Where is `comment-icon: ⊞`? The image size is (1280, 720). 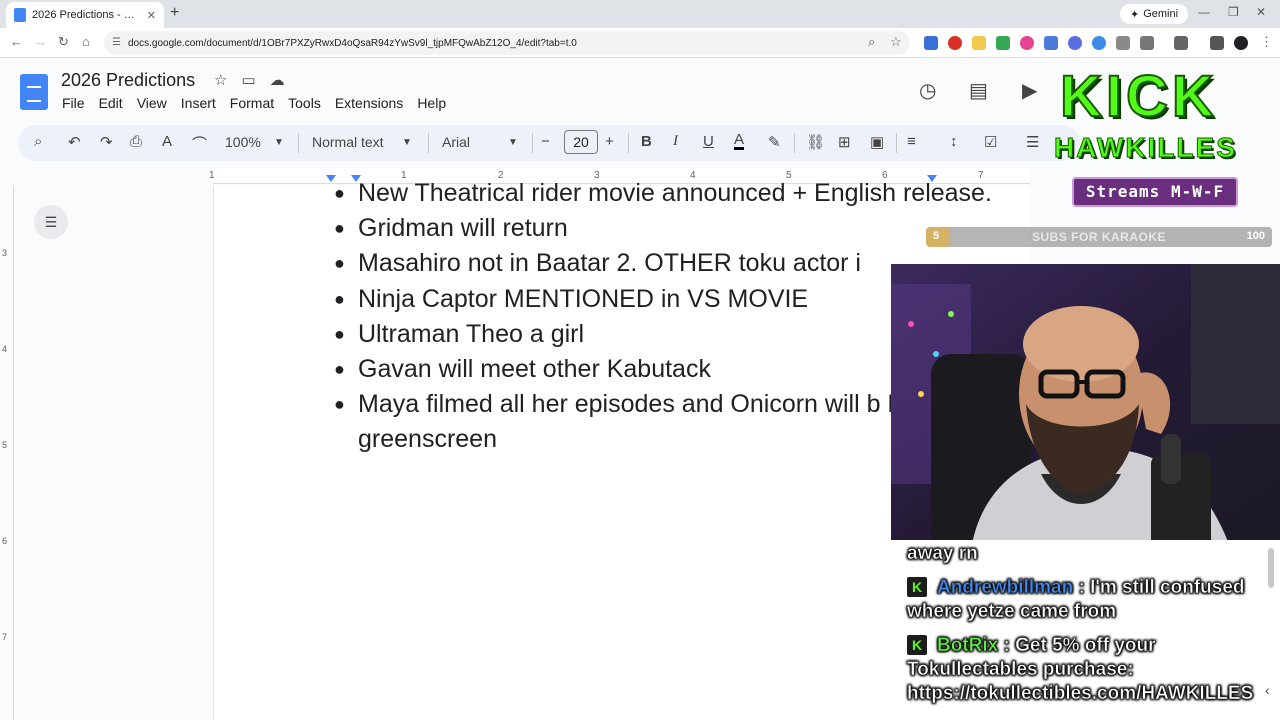 comment-icon: ⊞ is located at coordinates (844, 142).